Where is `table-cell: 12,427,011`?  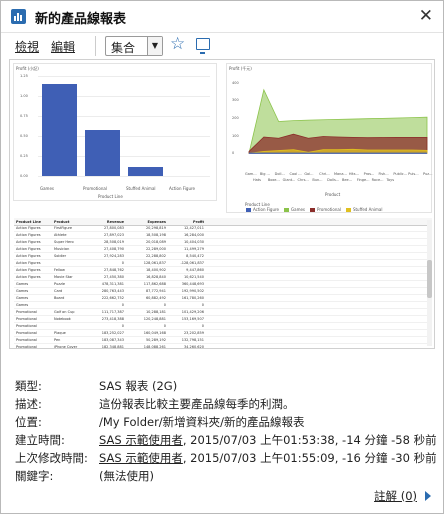
table-cell: 12,427,011 is located at coordinates (193, 228).